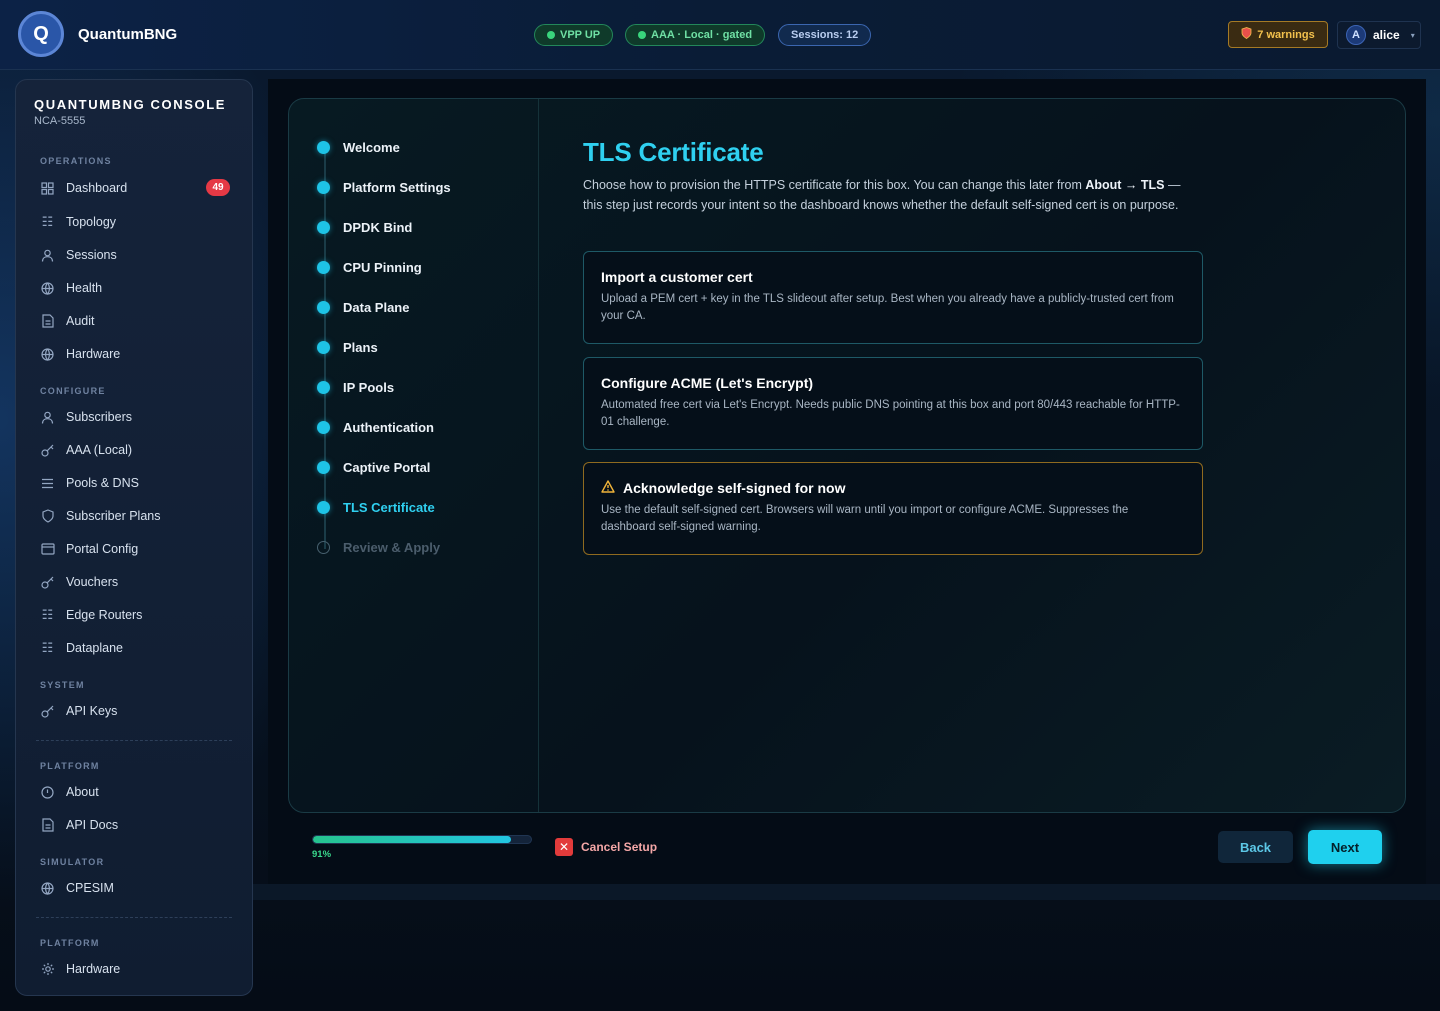  Describe the element at coordinates (218, 187) in the screenshot. I see `alert-count-badge: 49` at that location.